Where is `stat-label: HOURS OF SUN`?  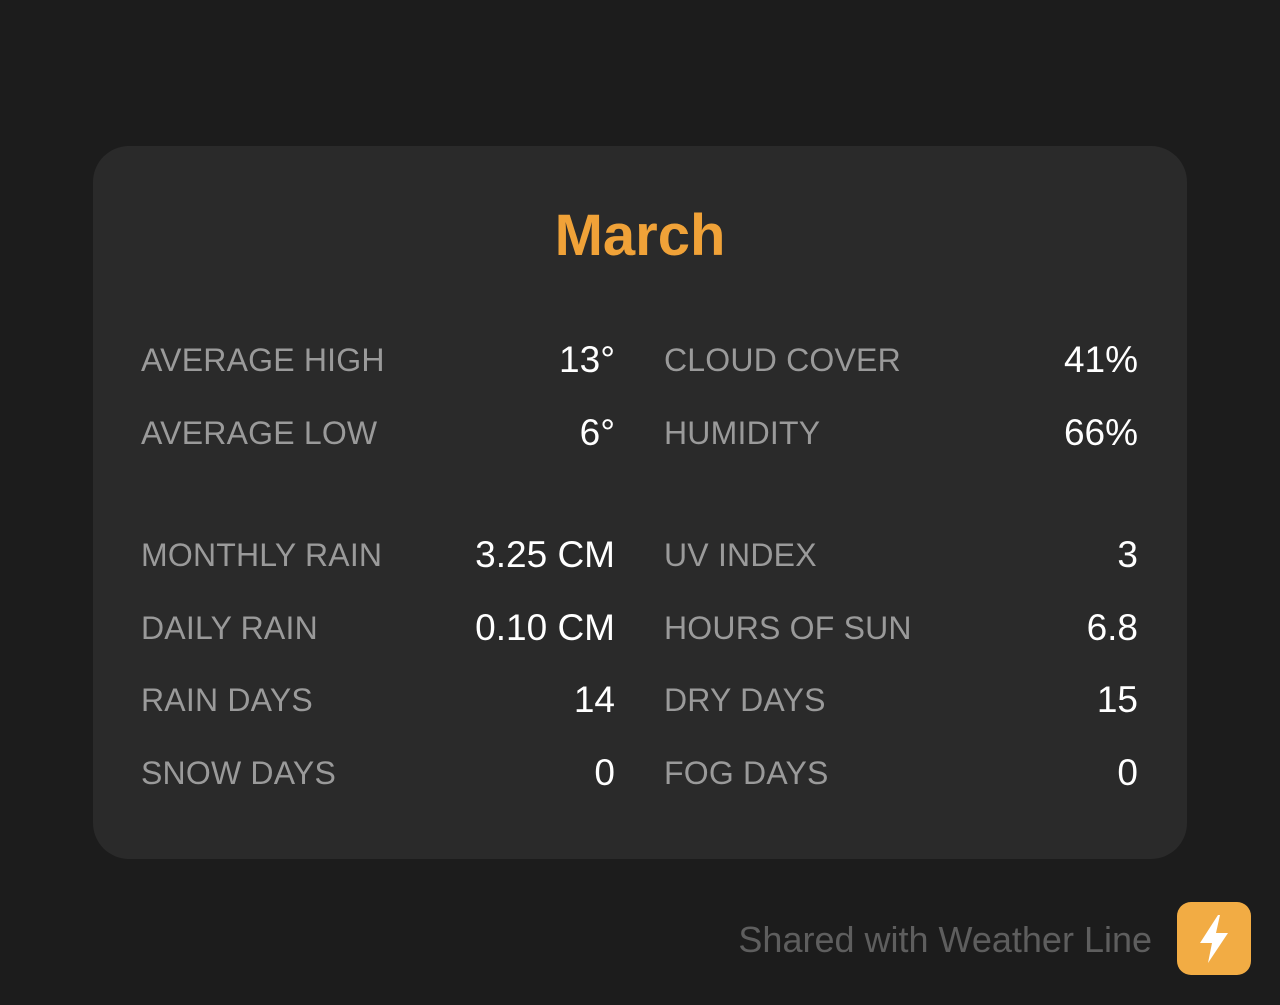 stat-label: HOURS OF SUN is located at coordinates (788, 627).